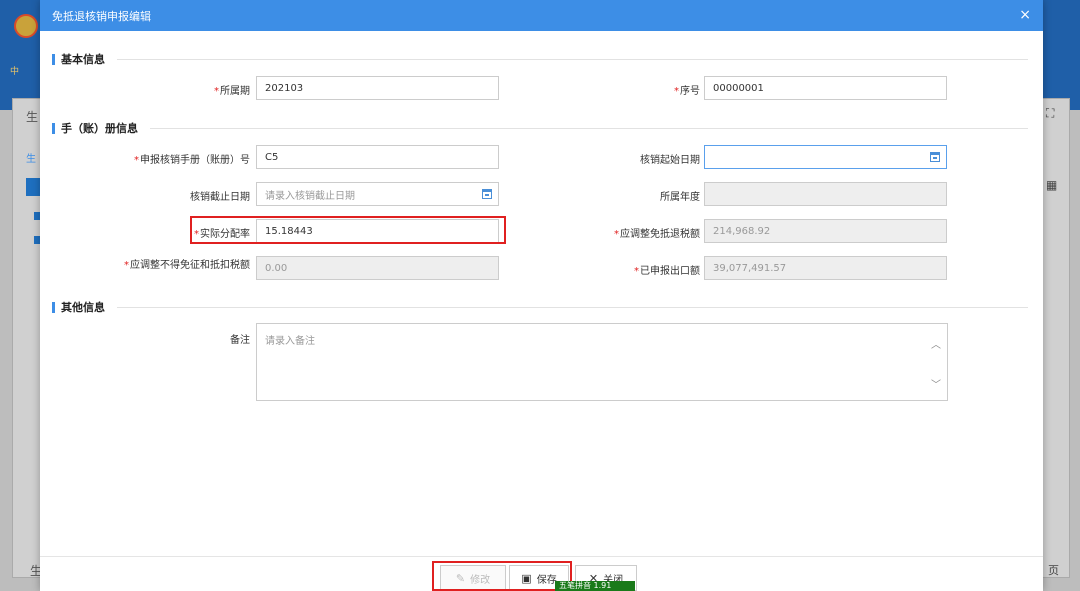 The height and width of the screenshot is (591, 1080). Describe the element at coordinates (541, 15) in the screenshot. I see `dialog-title-bar: 免抵退核销申报编辑 ×` at that location.